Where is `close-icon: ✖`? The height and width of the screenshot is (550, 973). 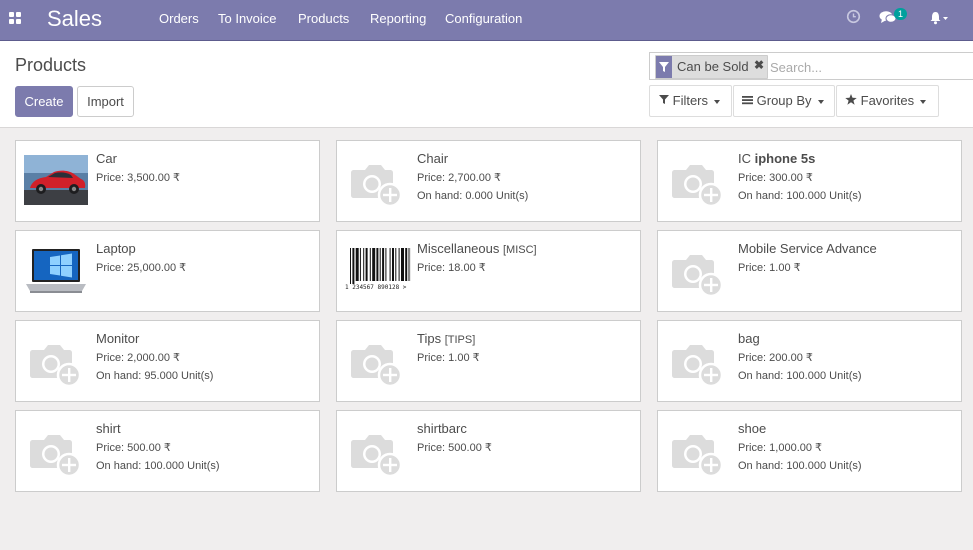
close-icon: ✖ is located at coordinates (759, 65).